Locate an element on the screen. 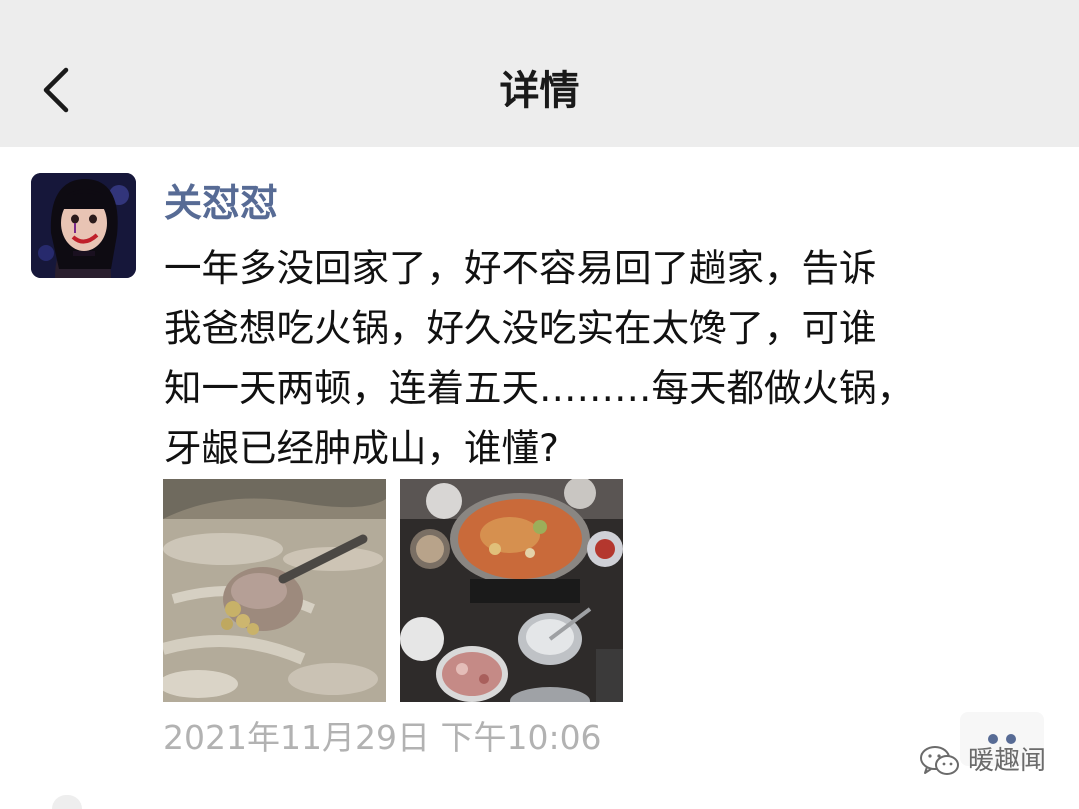  watermark-text: 暖趣闻 is located at coordinates (1007, 761).